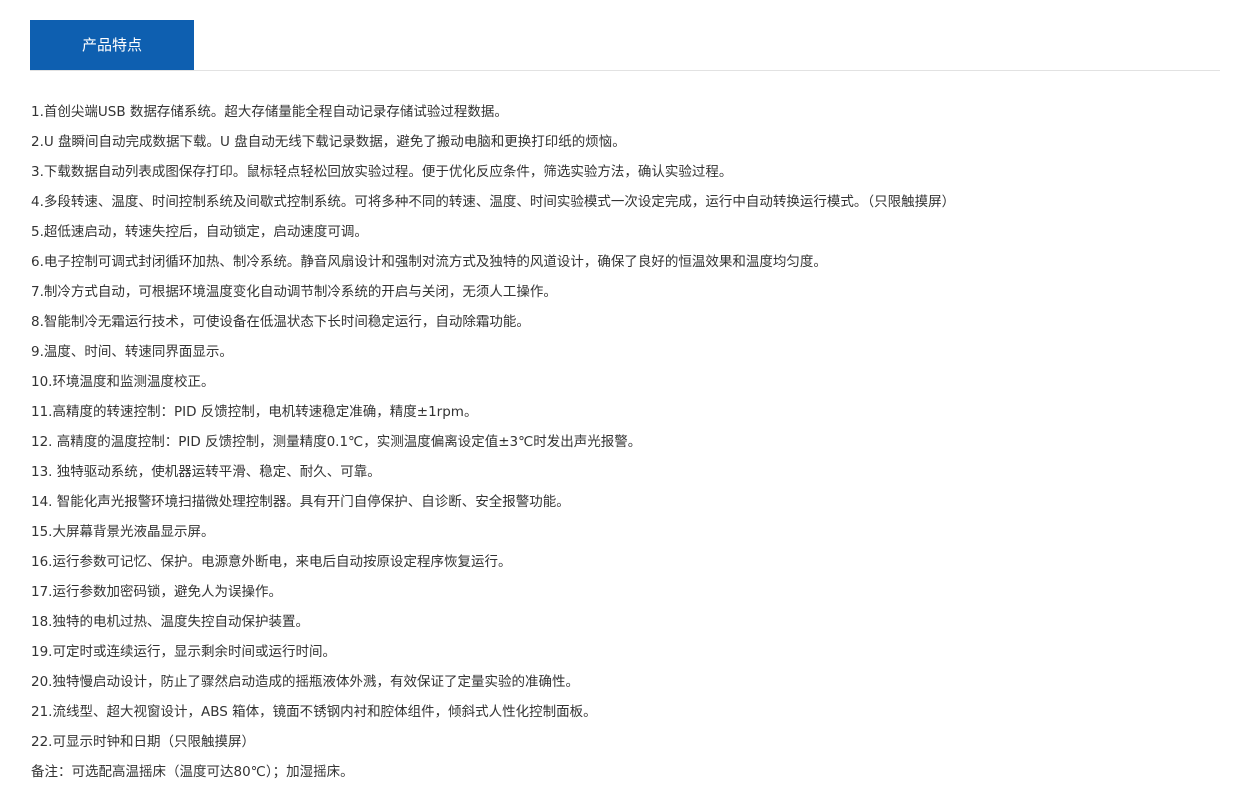  I want to click on list-item: 19.可定时或连续运行，显示剩余时间或运行时间。, so click(183, 652).